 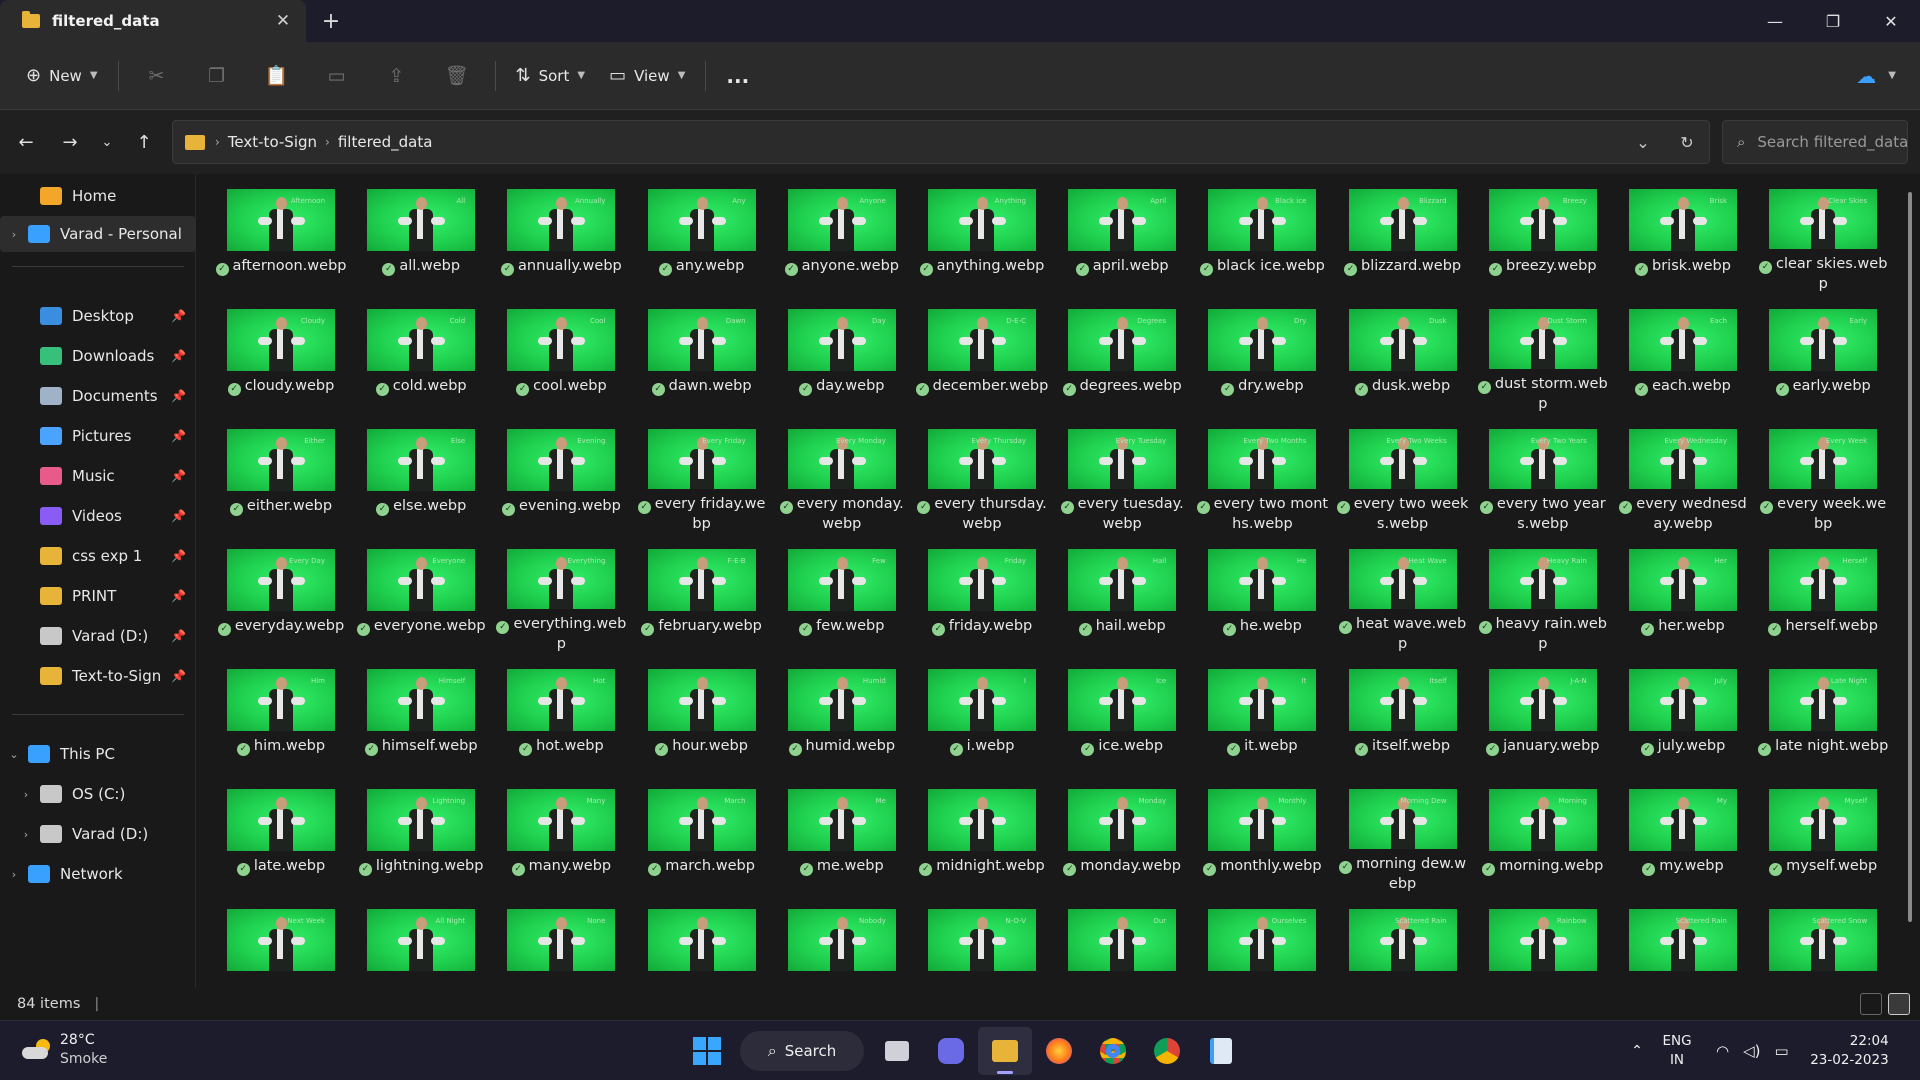 What do you see at coordinates (561, 354) in the screenshot?
I see `file-item: Cool ✓ cool.webp` at bounding box center [561, 354].